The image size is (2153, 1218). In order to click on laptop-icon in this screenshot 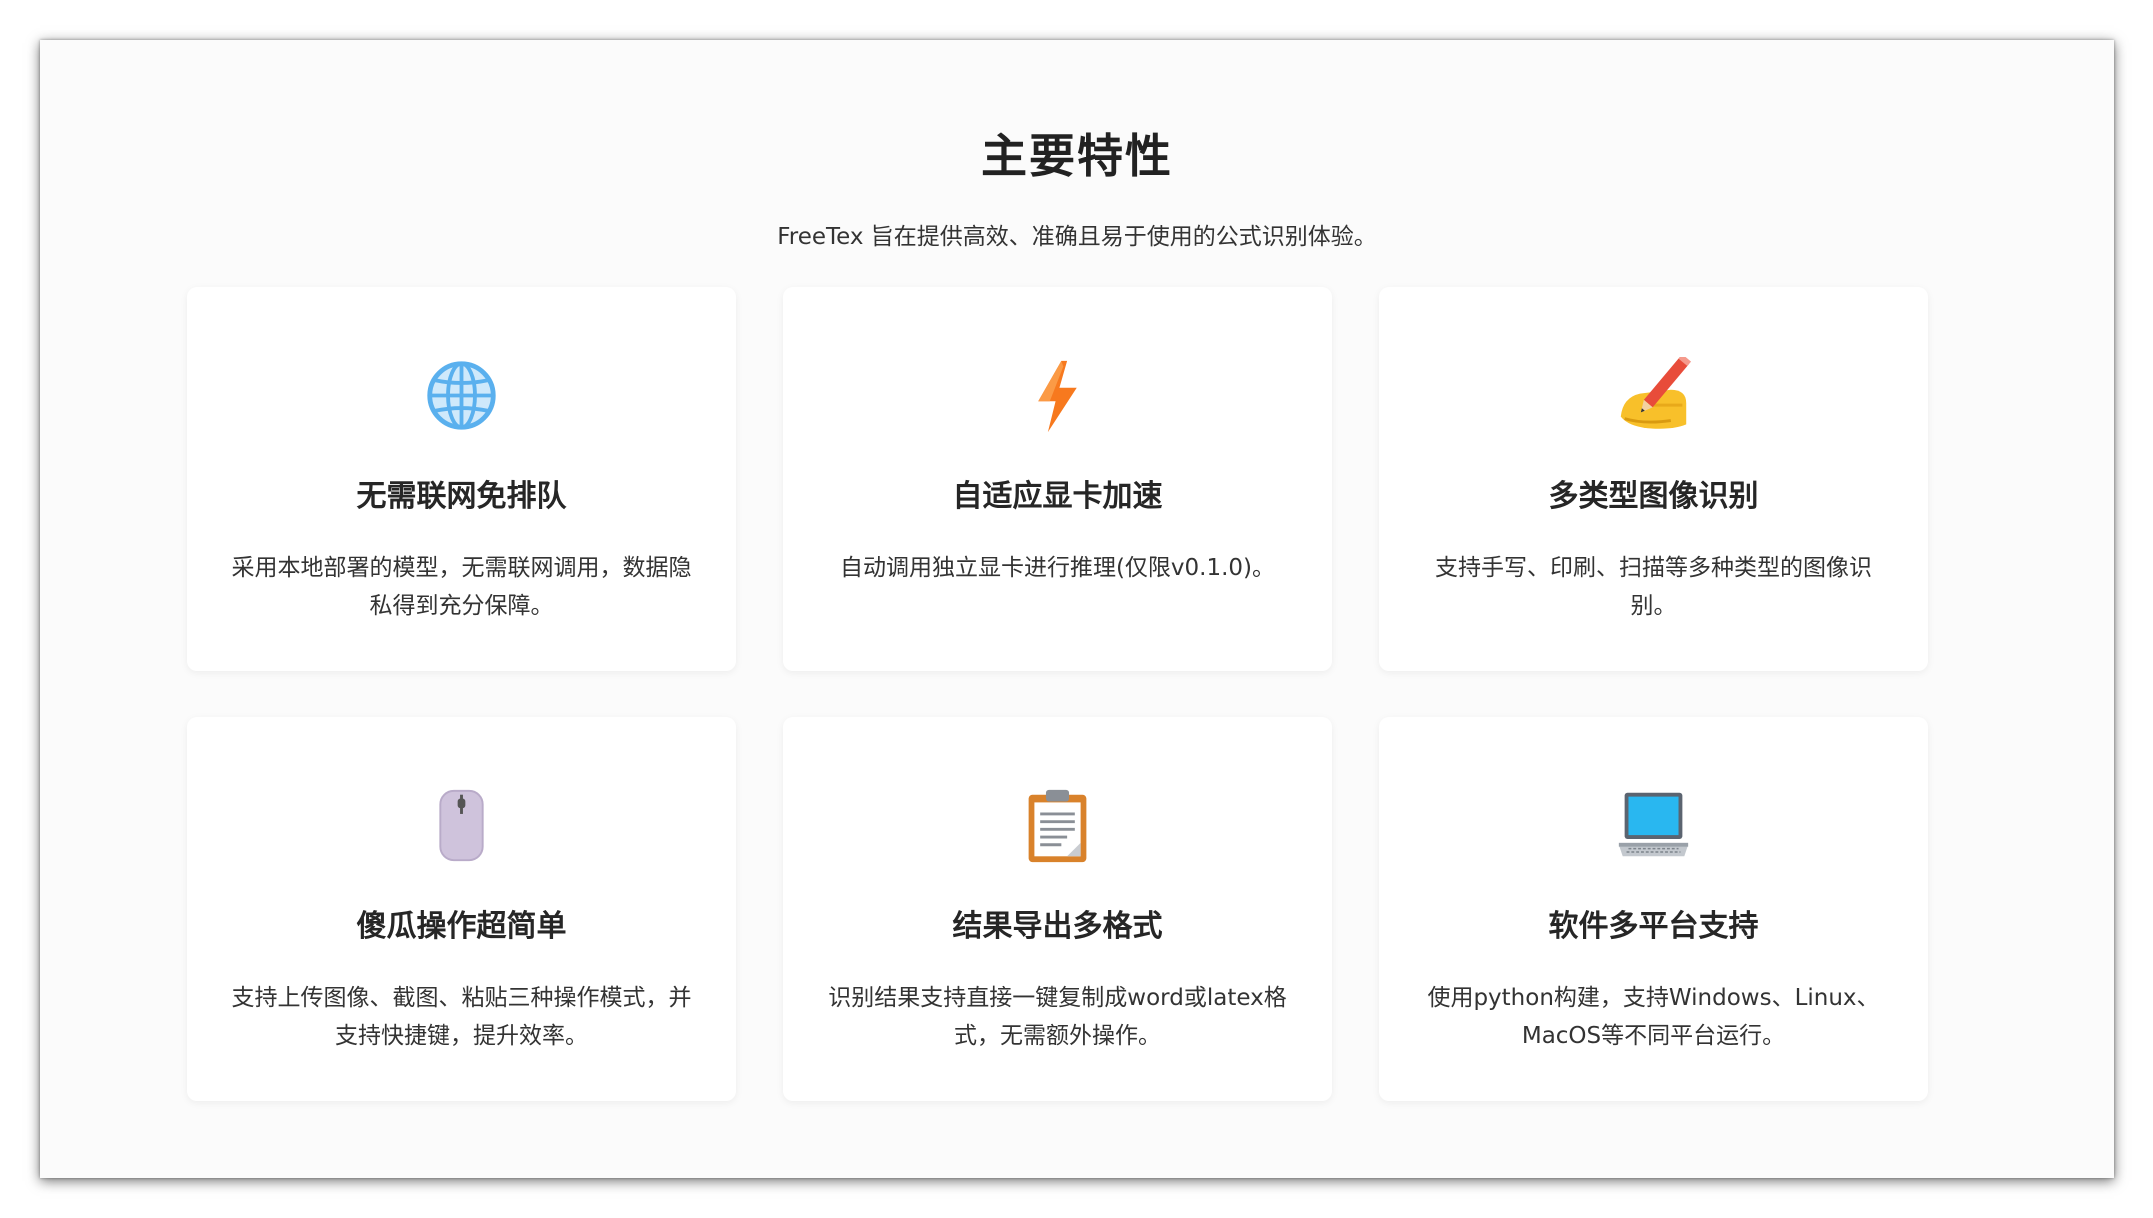, I will do `click(1653, 825)`.